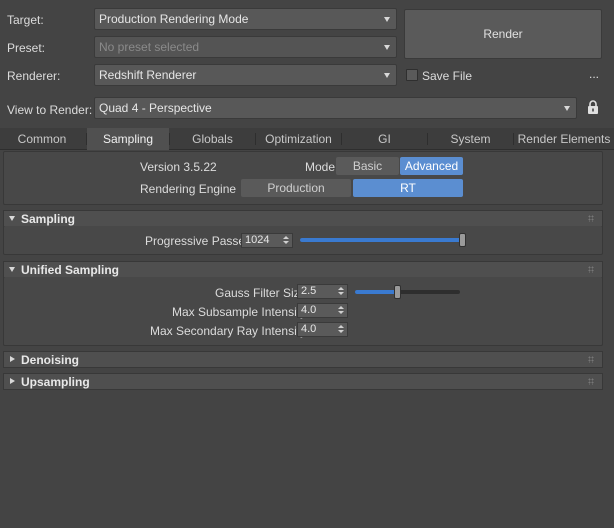  I want to click on target-dropdown: Production Rendering Mode, so click(245, 19).